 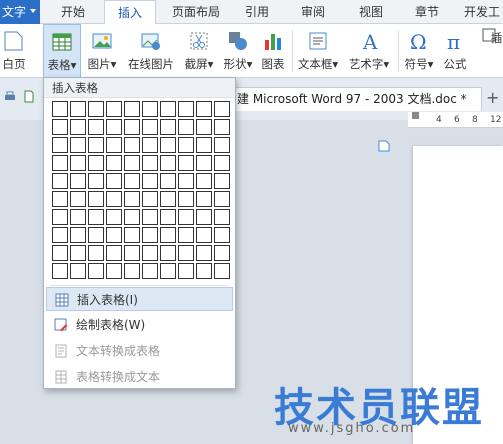 I want to click on symbol-button: Ω 符号▾, so click(x=419, y=51).